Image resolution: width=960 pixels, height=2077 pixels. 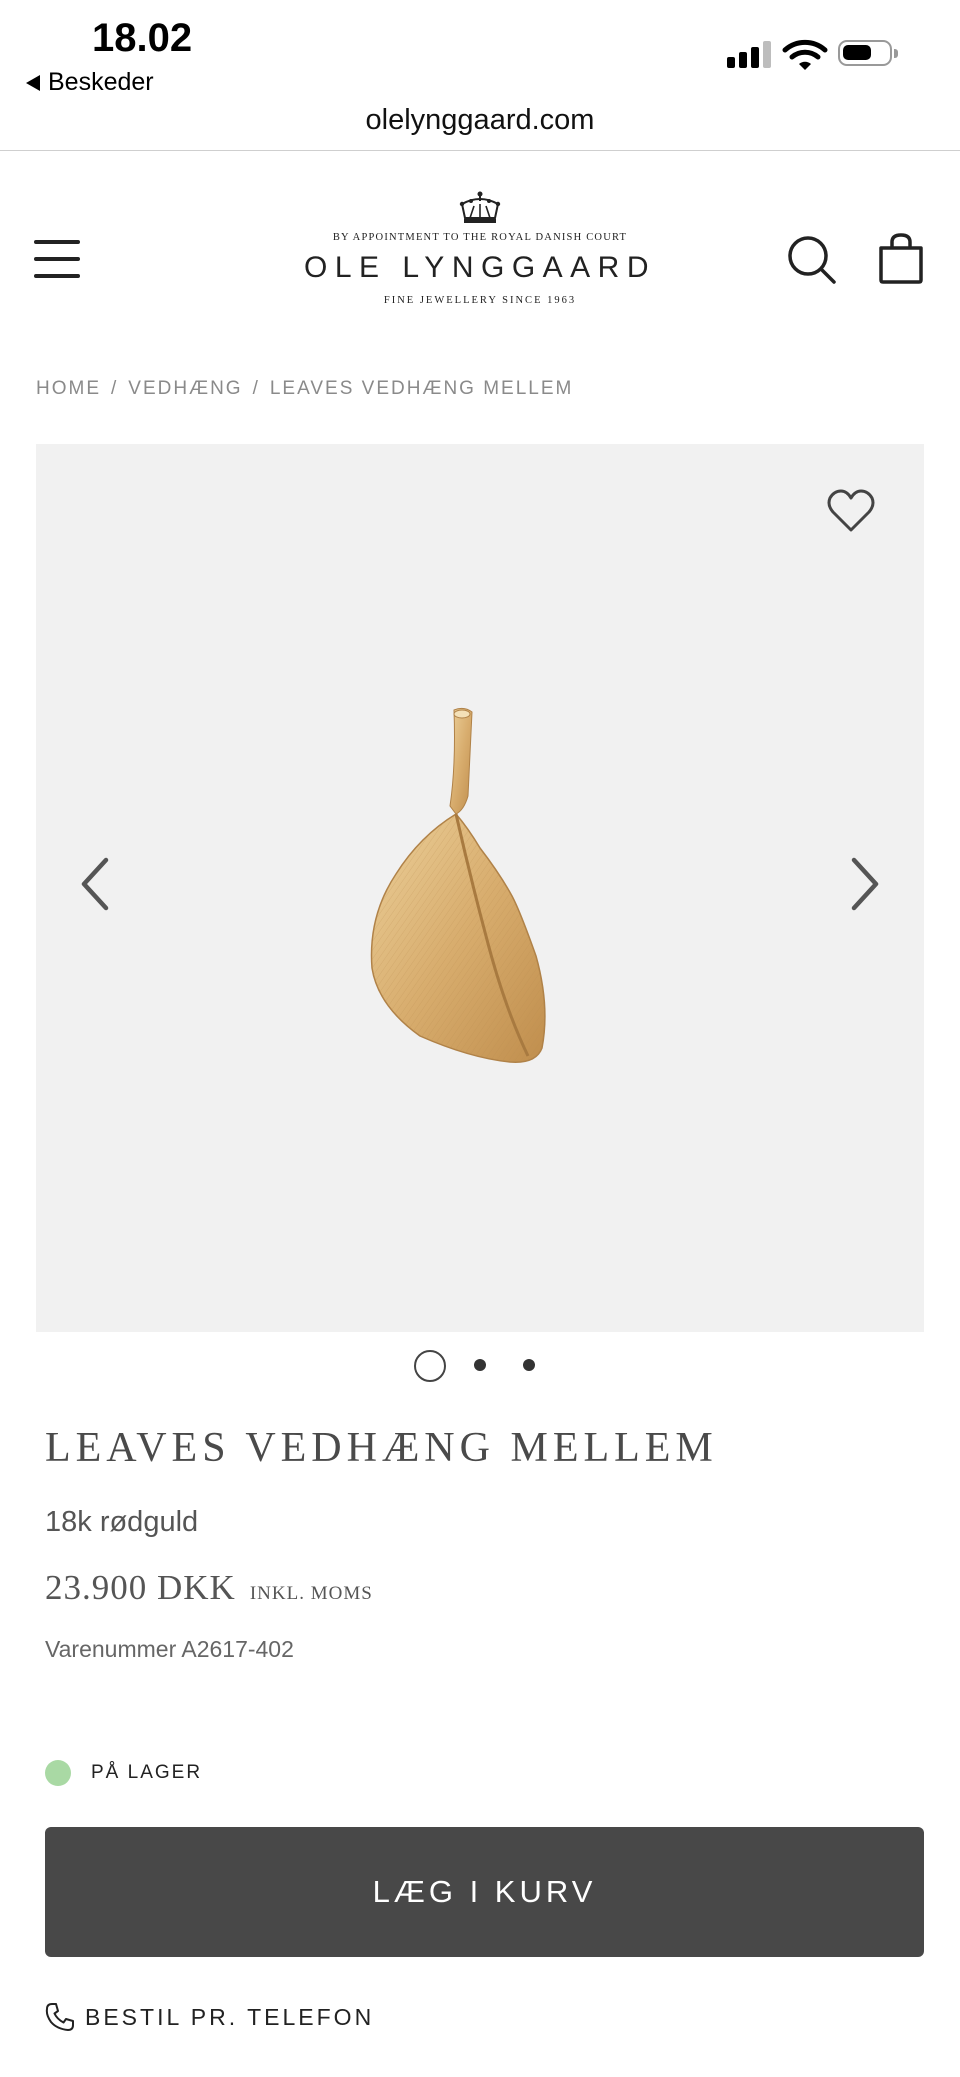 What do you see at coordinates (140, 1587) in the screenshot?
I see `product-price: 23.900 DKK` at bounding box center [140, 1587].